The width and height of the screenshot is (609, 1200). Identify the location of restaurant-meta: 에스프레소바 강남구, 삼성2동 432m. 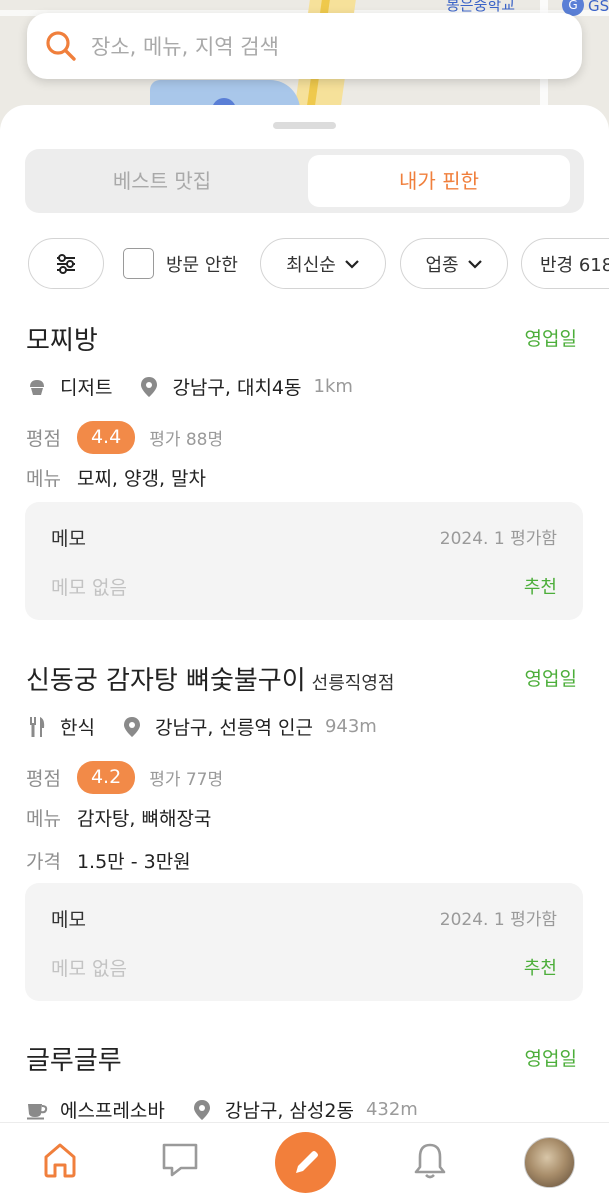
(222, 1109).